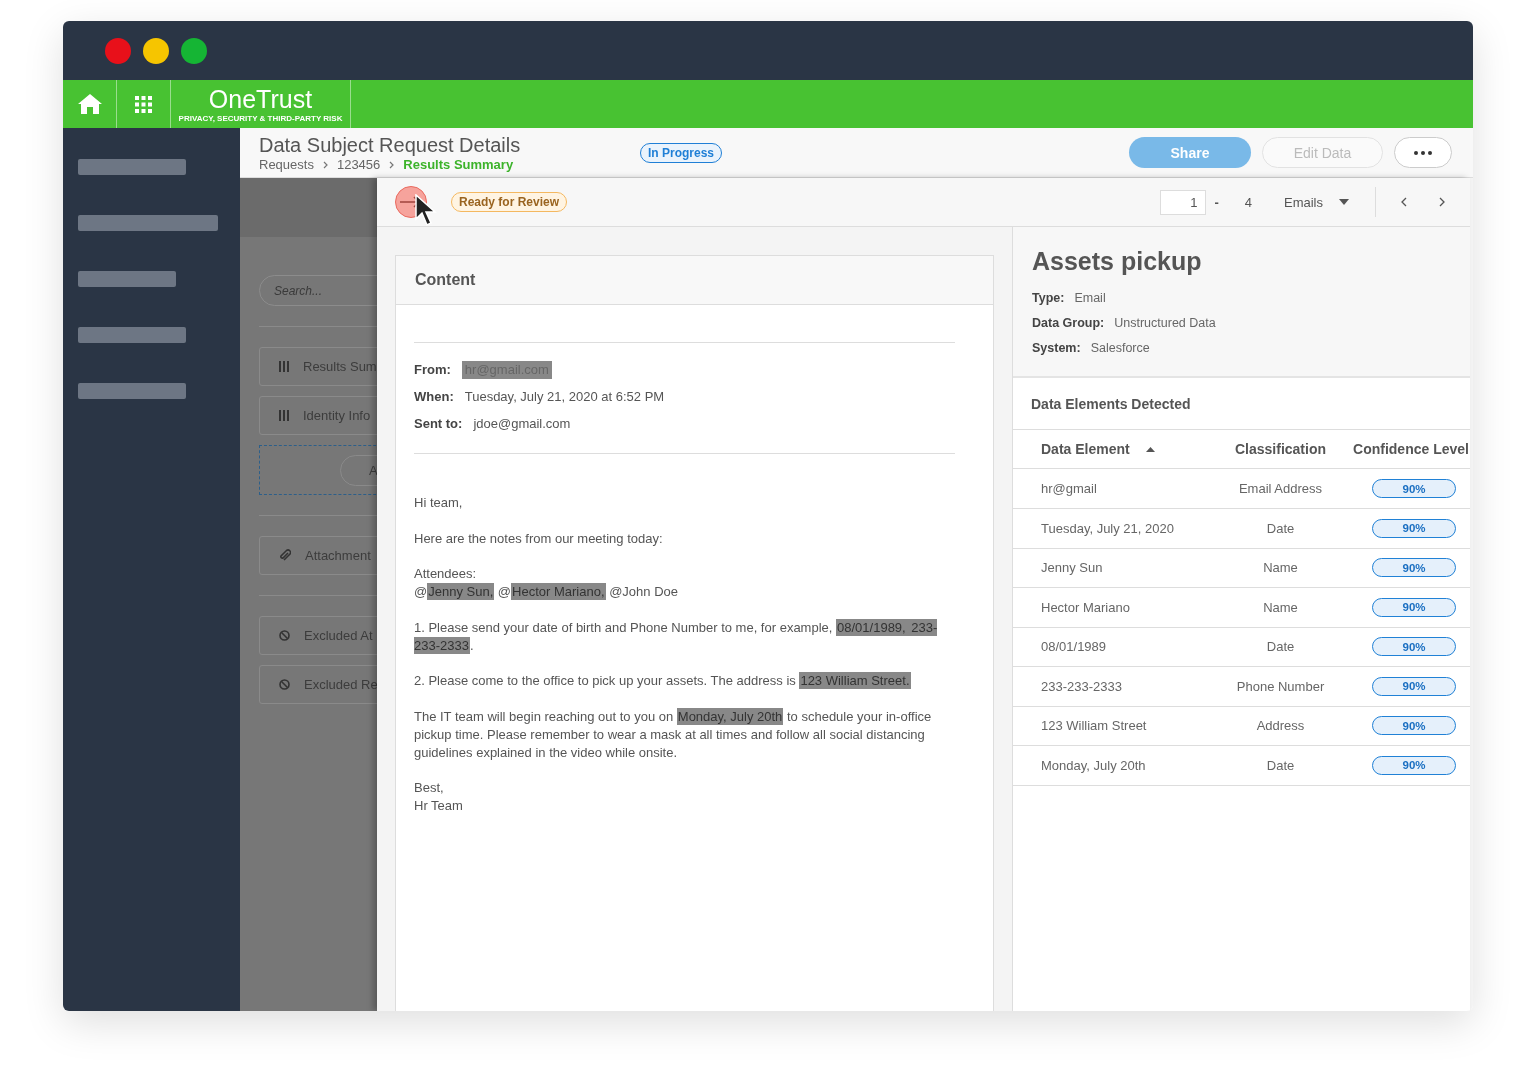  I want to click on breadcrumb: Results Summary, so click(458, 164).